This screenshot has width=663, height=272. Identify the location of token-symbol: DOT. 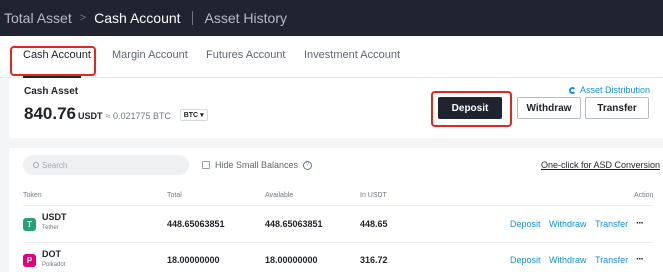
(51, 254).